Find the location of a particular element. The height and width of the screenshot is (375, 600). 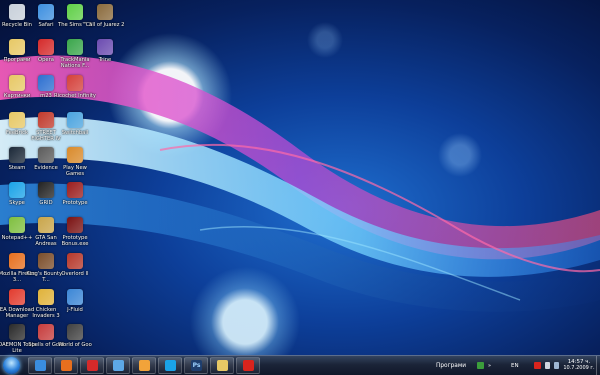

windows-explorer-icon is located at coordinates (118, 365).